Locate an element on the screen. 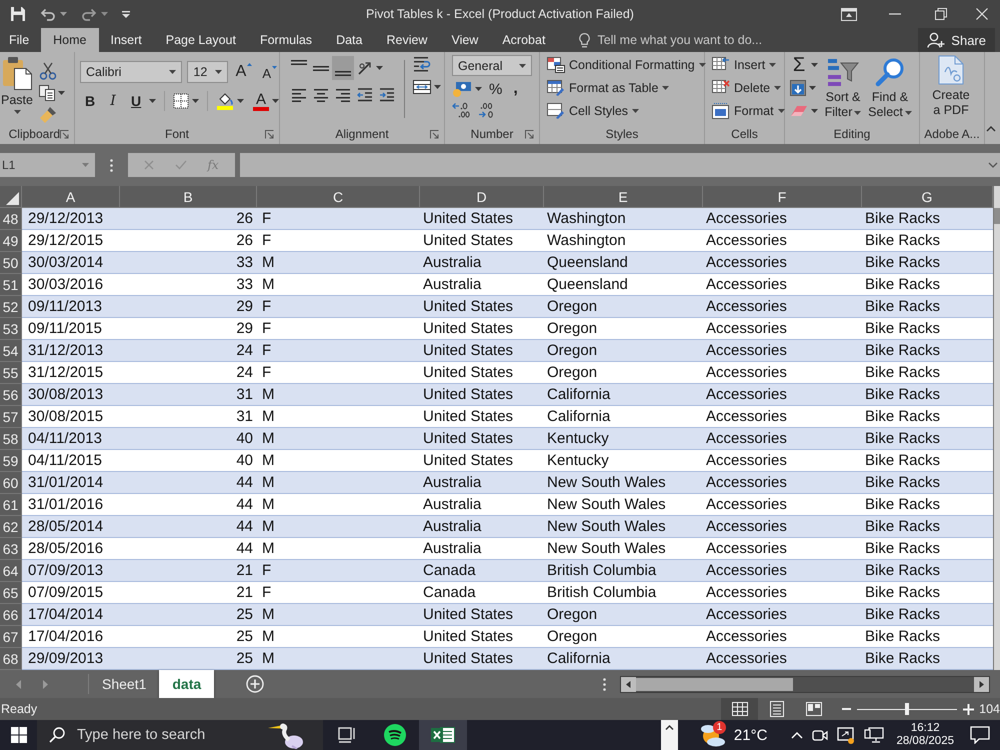 The height and width of the screenshot is (750, 1000). grow-font-button: A is located at coordinates (244, 72).